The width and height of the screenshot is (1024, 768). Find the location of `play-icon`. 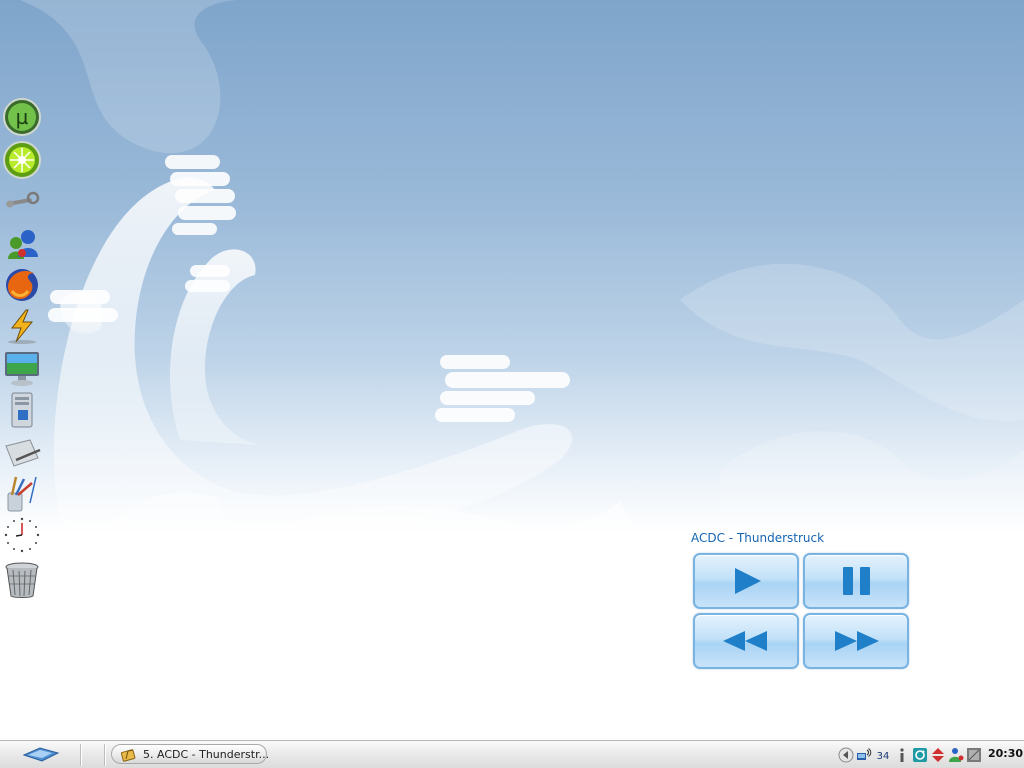

play-icon is located at coordinates (748, 581).